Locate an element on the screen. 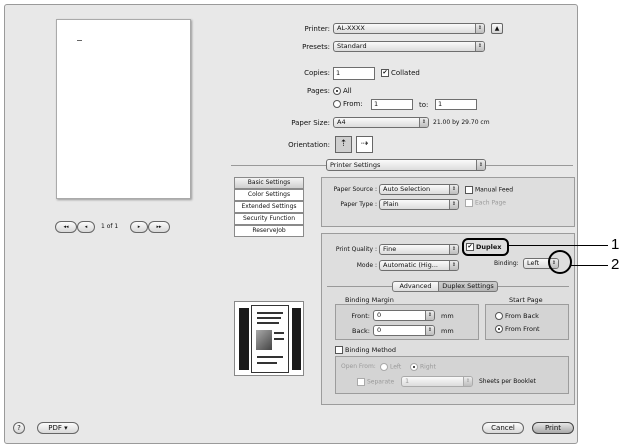 The image size is (634, 448). preview-page is located at coordinates (123, 109).